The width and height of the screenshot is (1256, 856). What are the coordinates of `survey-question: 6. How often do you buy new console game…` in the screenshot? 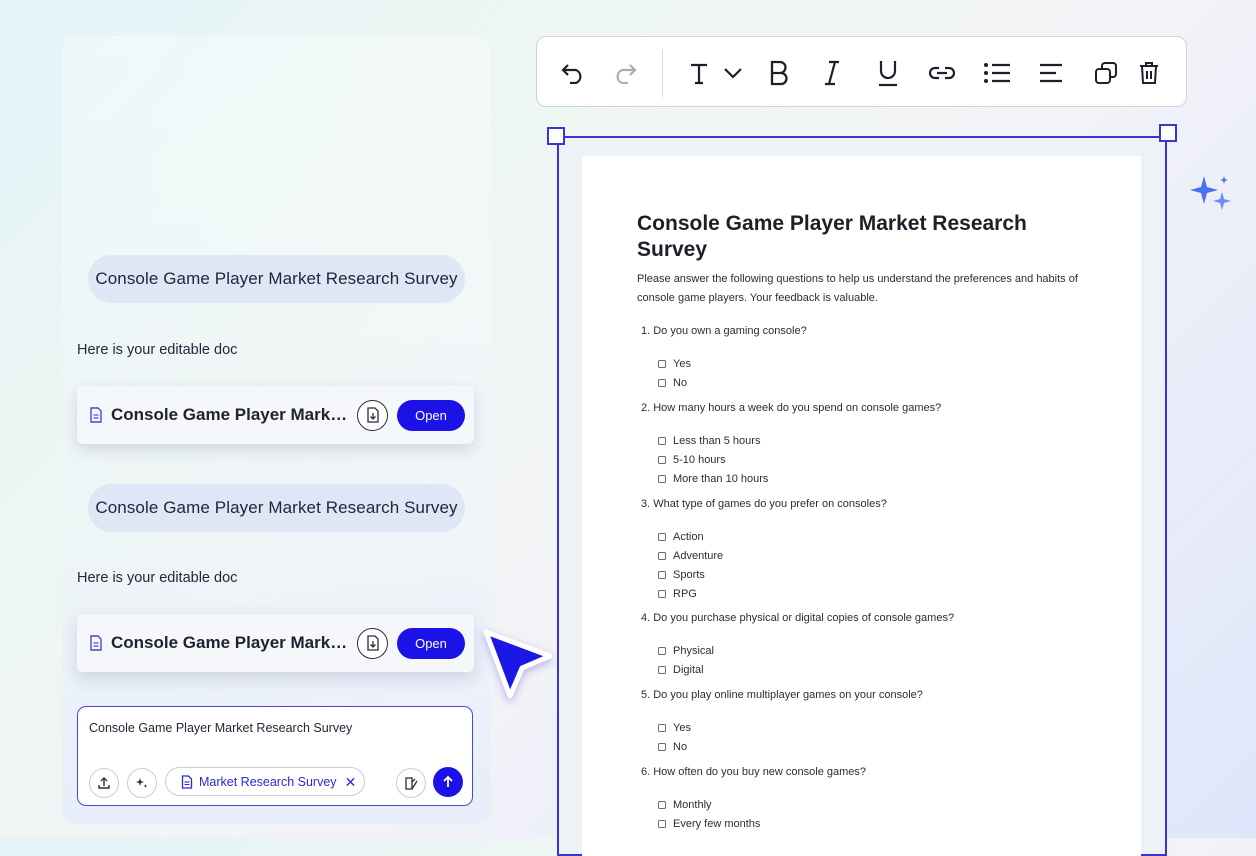 It's located at (754, 772).